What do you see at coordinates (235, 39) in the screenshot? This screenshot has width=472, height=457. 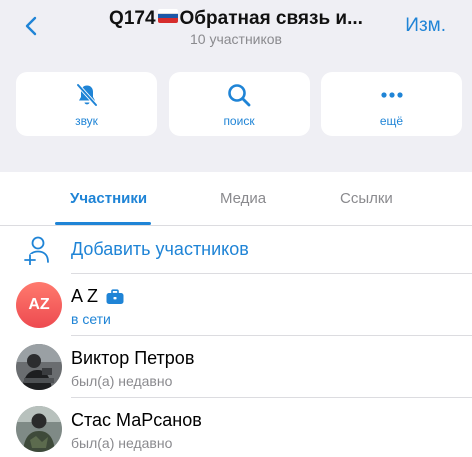 I see `member-count: 10 участников` at bounding box center [235, 39].